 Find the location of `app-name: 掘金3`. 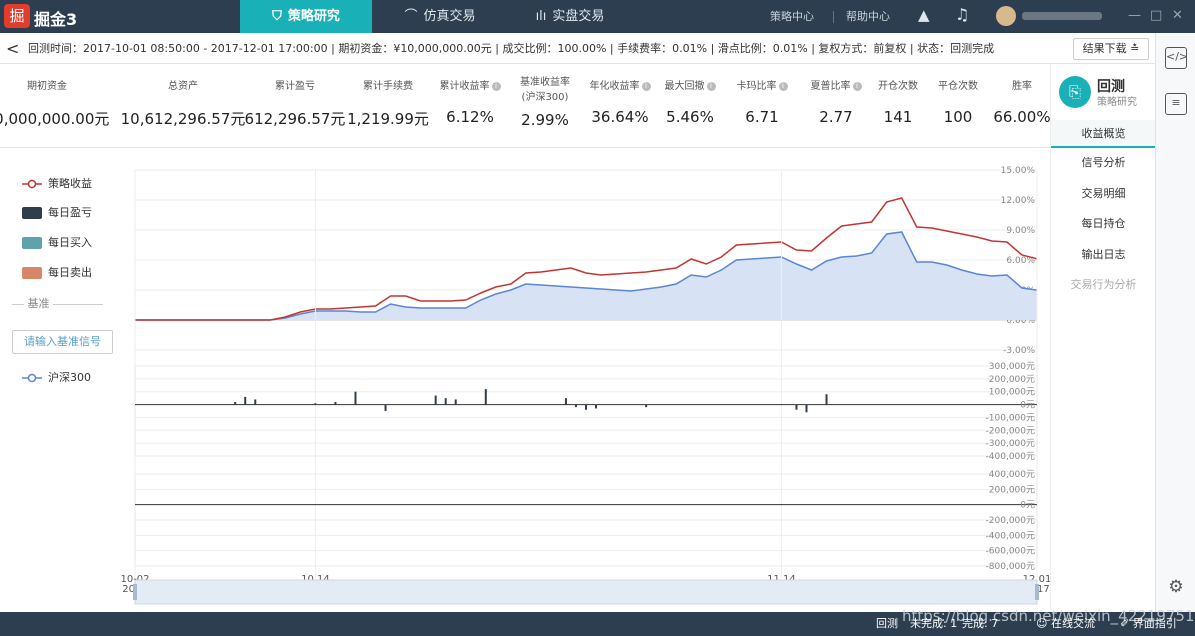

app-name: 掘金3 is located at coordinates (56, 19).